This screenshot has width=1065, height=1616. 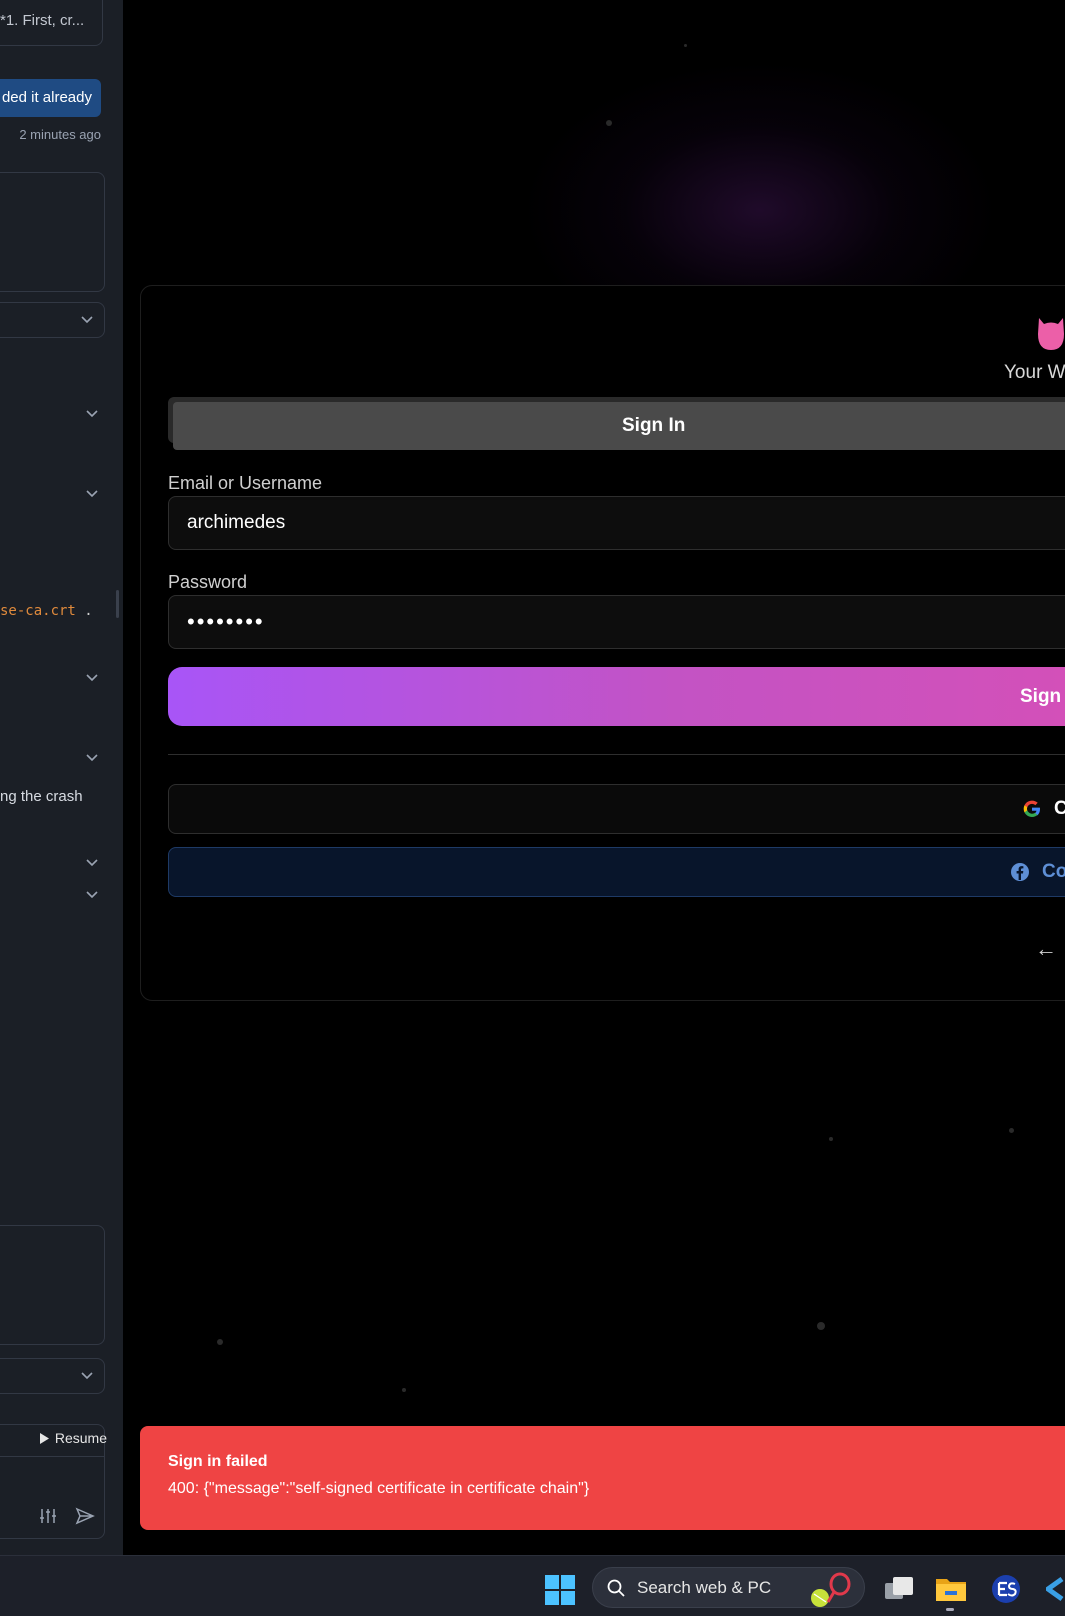 I want to click on facebook-signin-button: Co, so click(x=616, y=872).